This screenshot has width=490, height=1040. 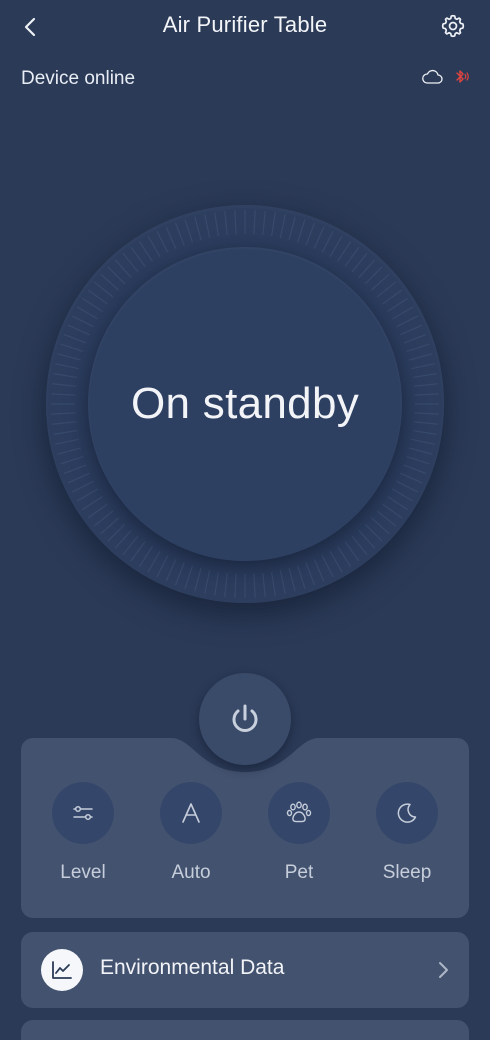 What do you see at coordinates (191, 872) in the screenshot?
I see `mode-auto-label: Auto` at bounding box center [191, 872].